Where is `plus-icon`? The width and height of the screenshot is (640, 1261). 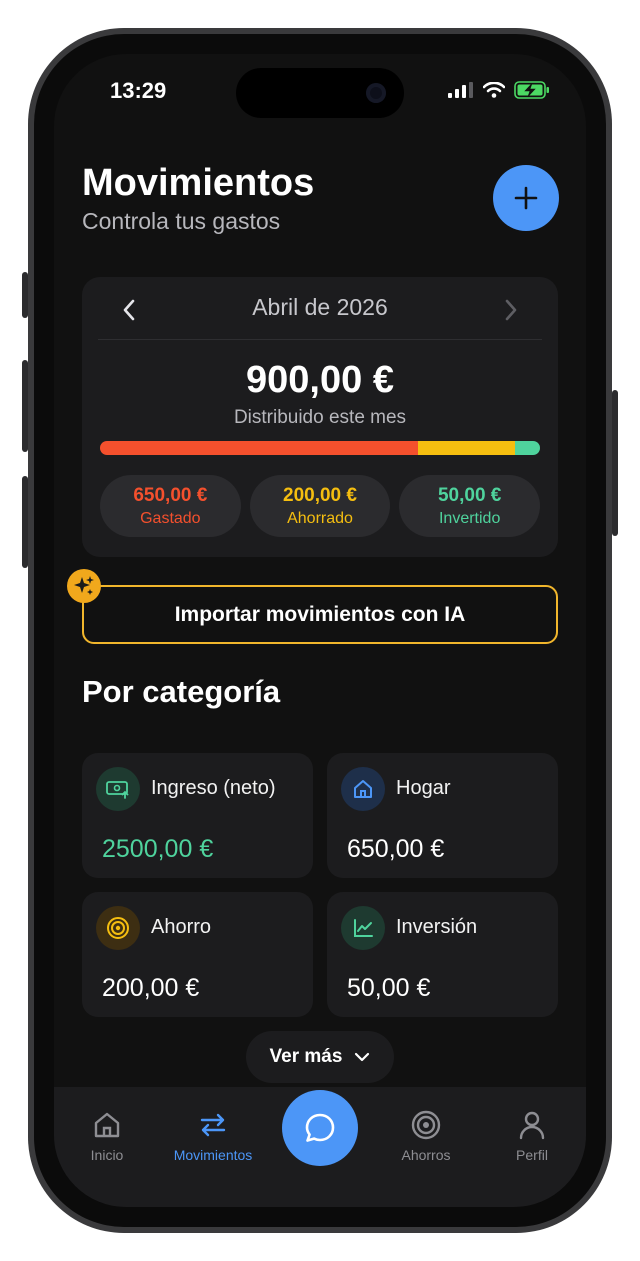 plus-icon is located at coordinates (526, 198).